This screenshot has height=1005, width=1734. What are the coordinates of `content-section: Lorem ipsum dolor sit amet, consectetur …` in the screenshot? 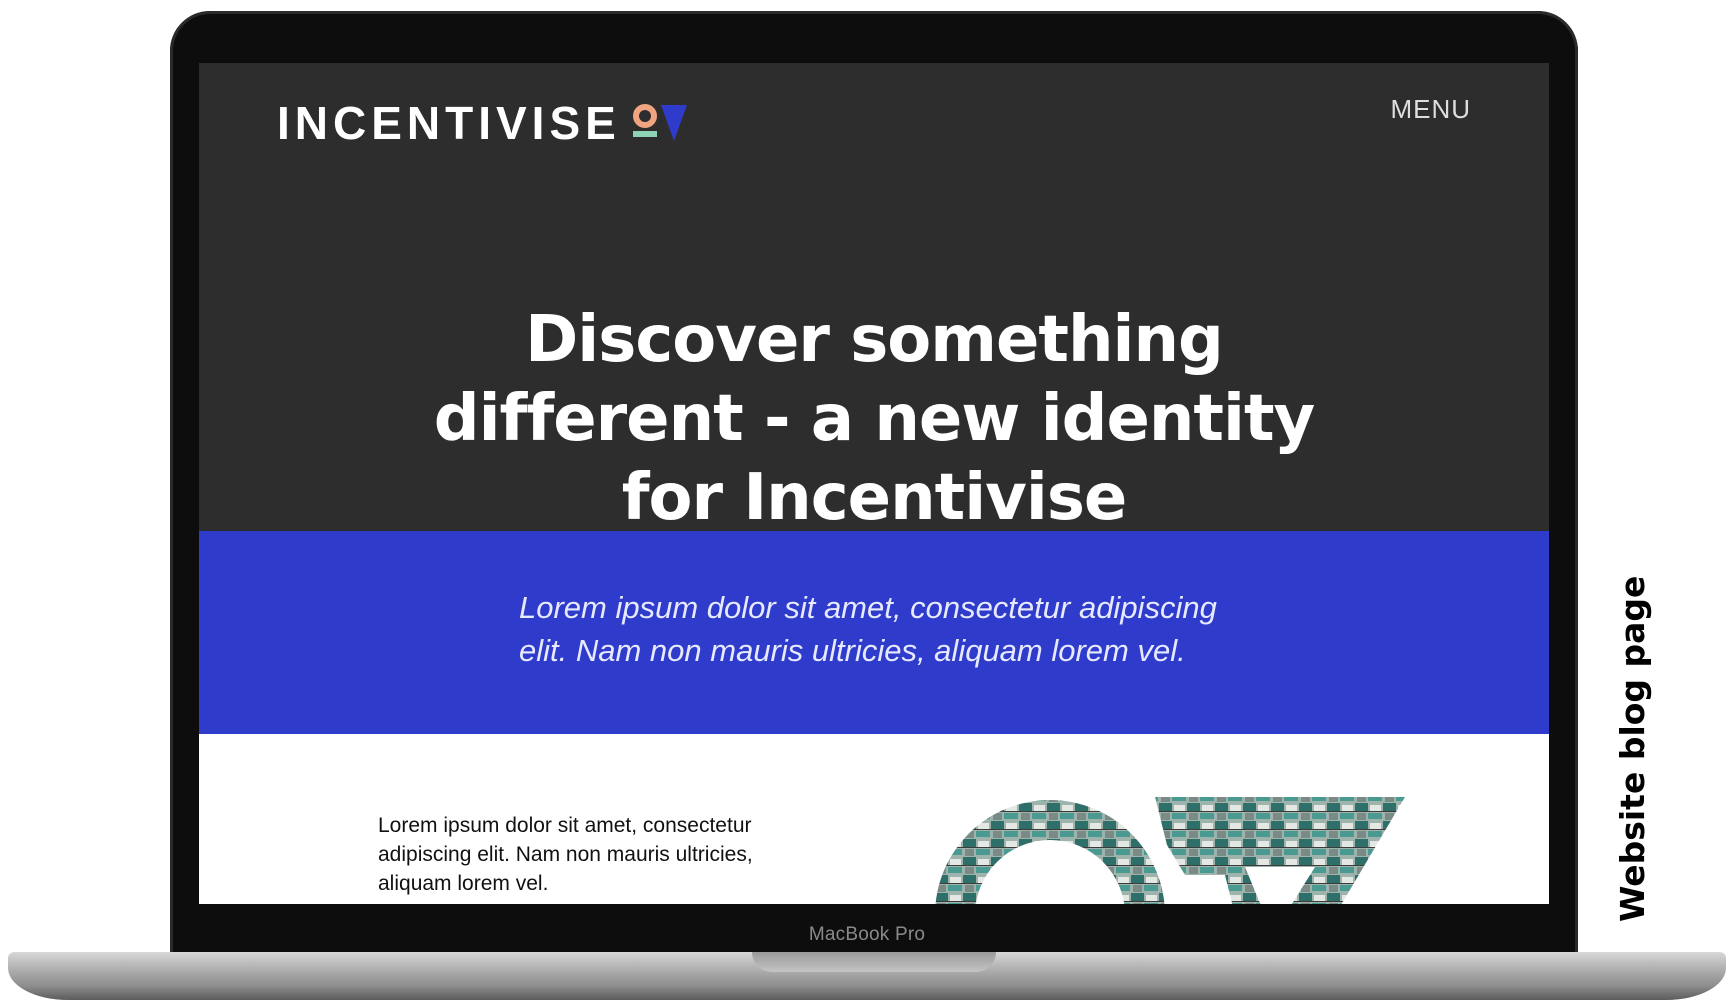 It's located at (874, 819).